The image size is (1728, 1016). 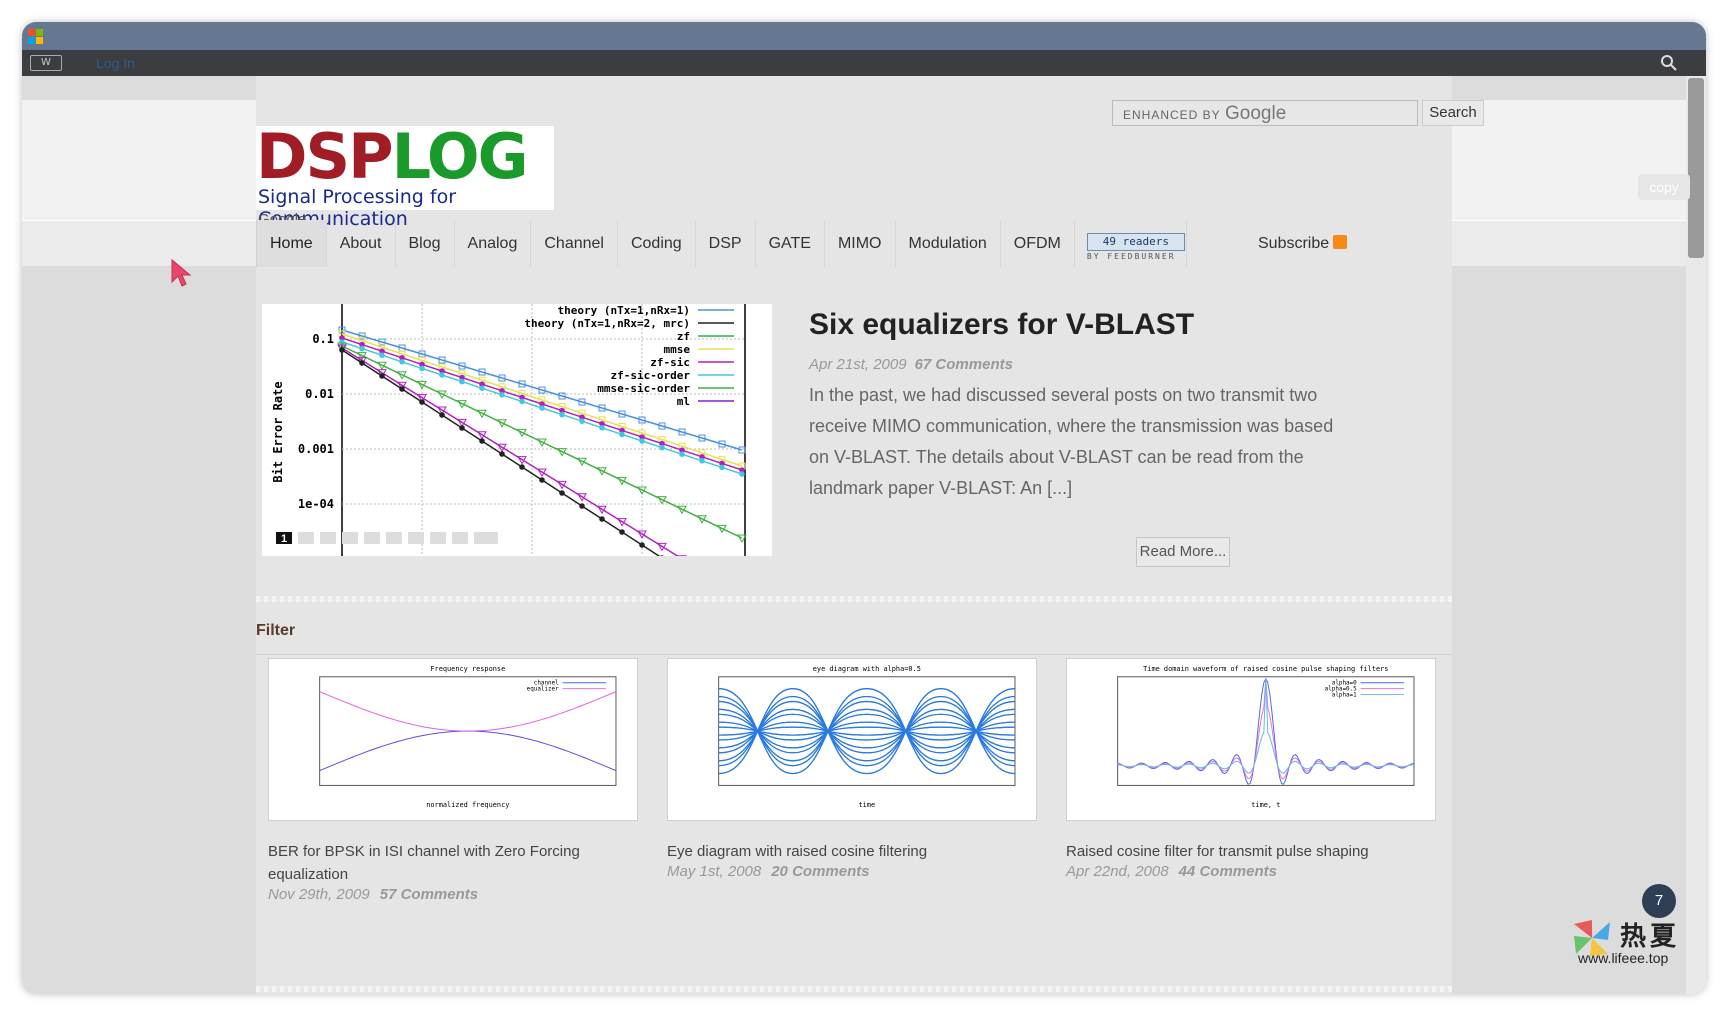 What do you see at coordinates (1228, 871) in the screenshot?
I see `card-comments: 44 Comments` at bounding box center [1228, 871].